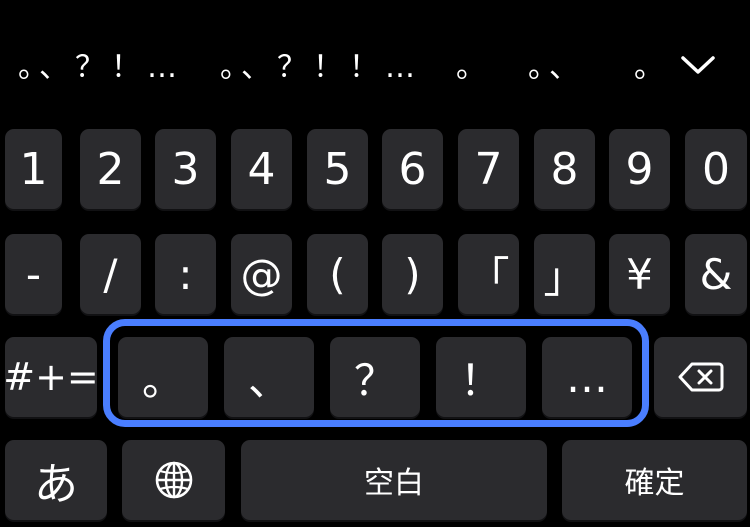 This screenshot has width=750, height=527. I want to click on key-8: 8, so click(564, 169).